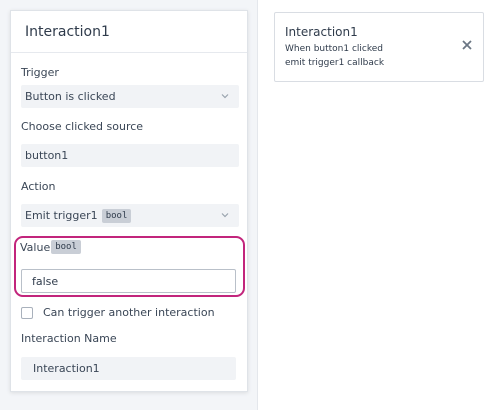  I want to click on trigger-select-value: Button is clicked, so click(70, 96).